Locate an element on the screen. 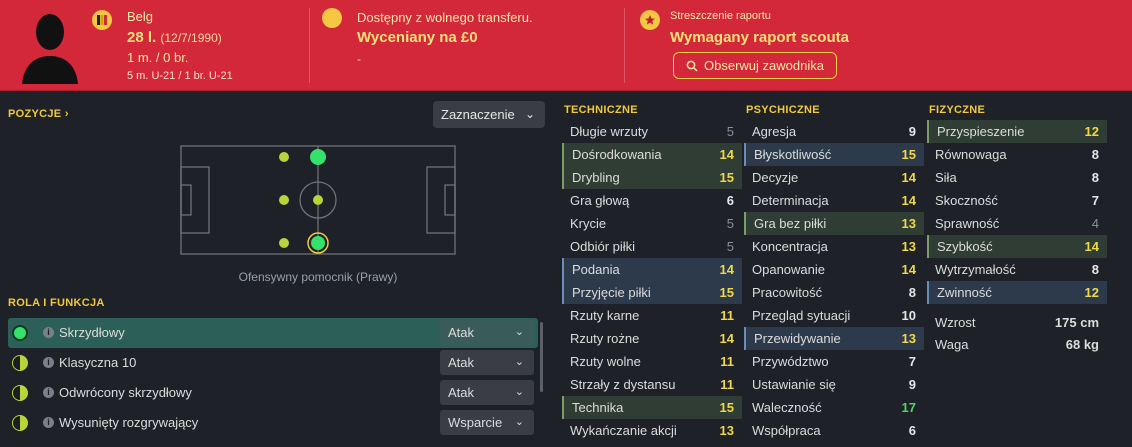 This screenshot has width=1132, height=447. duty-label: Atak is located at coordinates (461, 362).